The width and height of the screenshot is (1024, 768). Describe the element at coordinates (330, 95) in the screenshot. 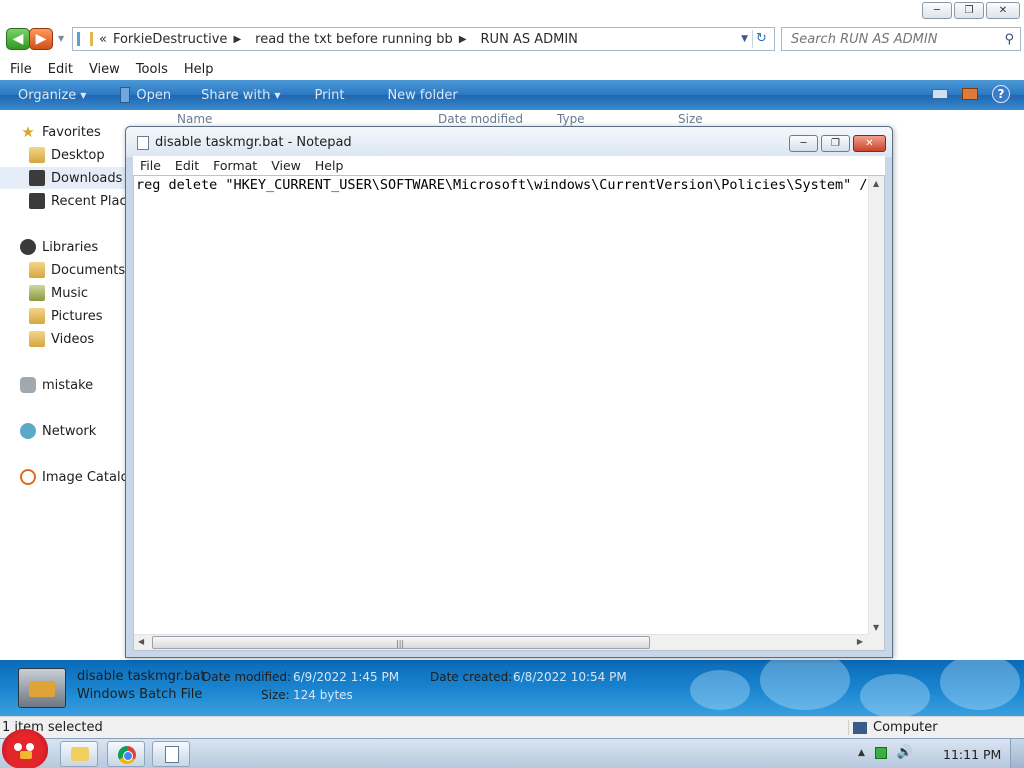

I see `print-button: Print` at that location.